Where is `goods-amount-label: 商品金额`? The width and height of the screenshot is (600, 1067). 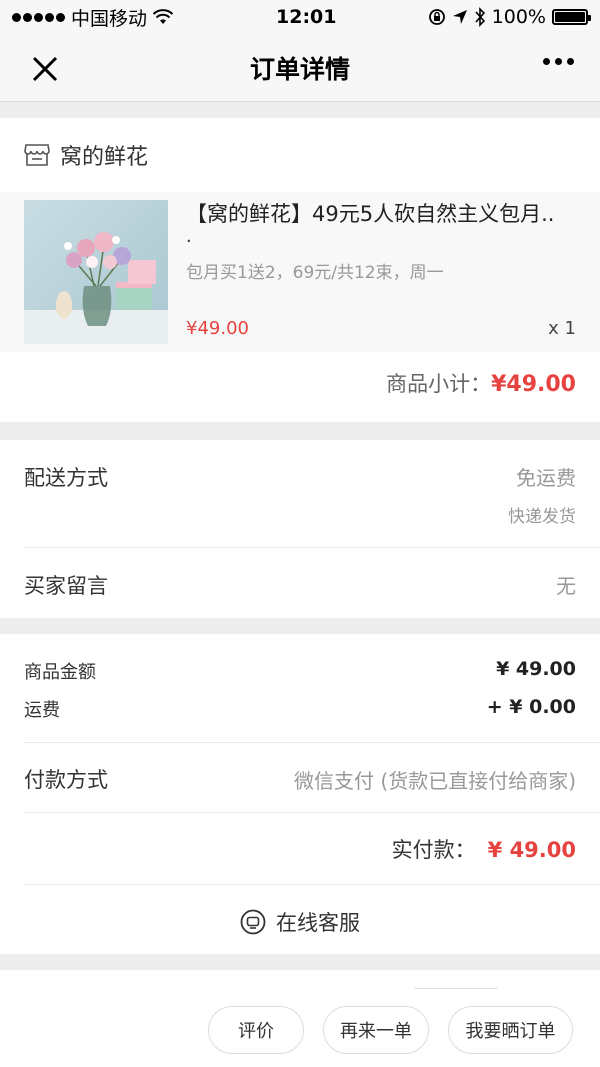 goods-amount-label: 商品金额 is located at coordinates (60, 672).